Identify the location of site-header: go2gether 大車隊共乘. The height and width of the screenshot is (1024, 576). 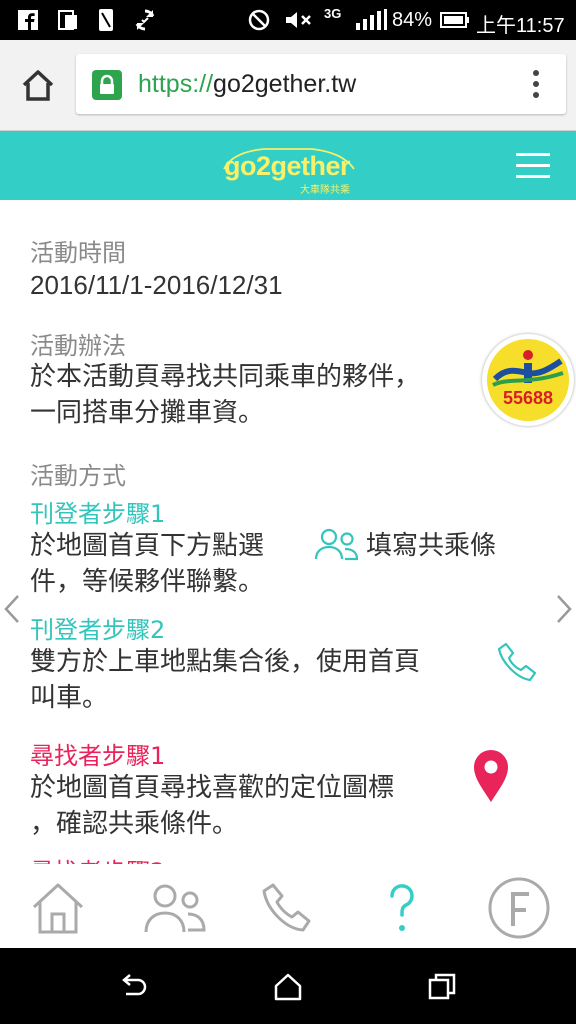
(288, 165).